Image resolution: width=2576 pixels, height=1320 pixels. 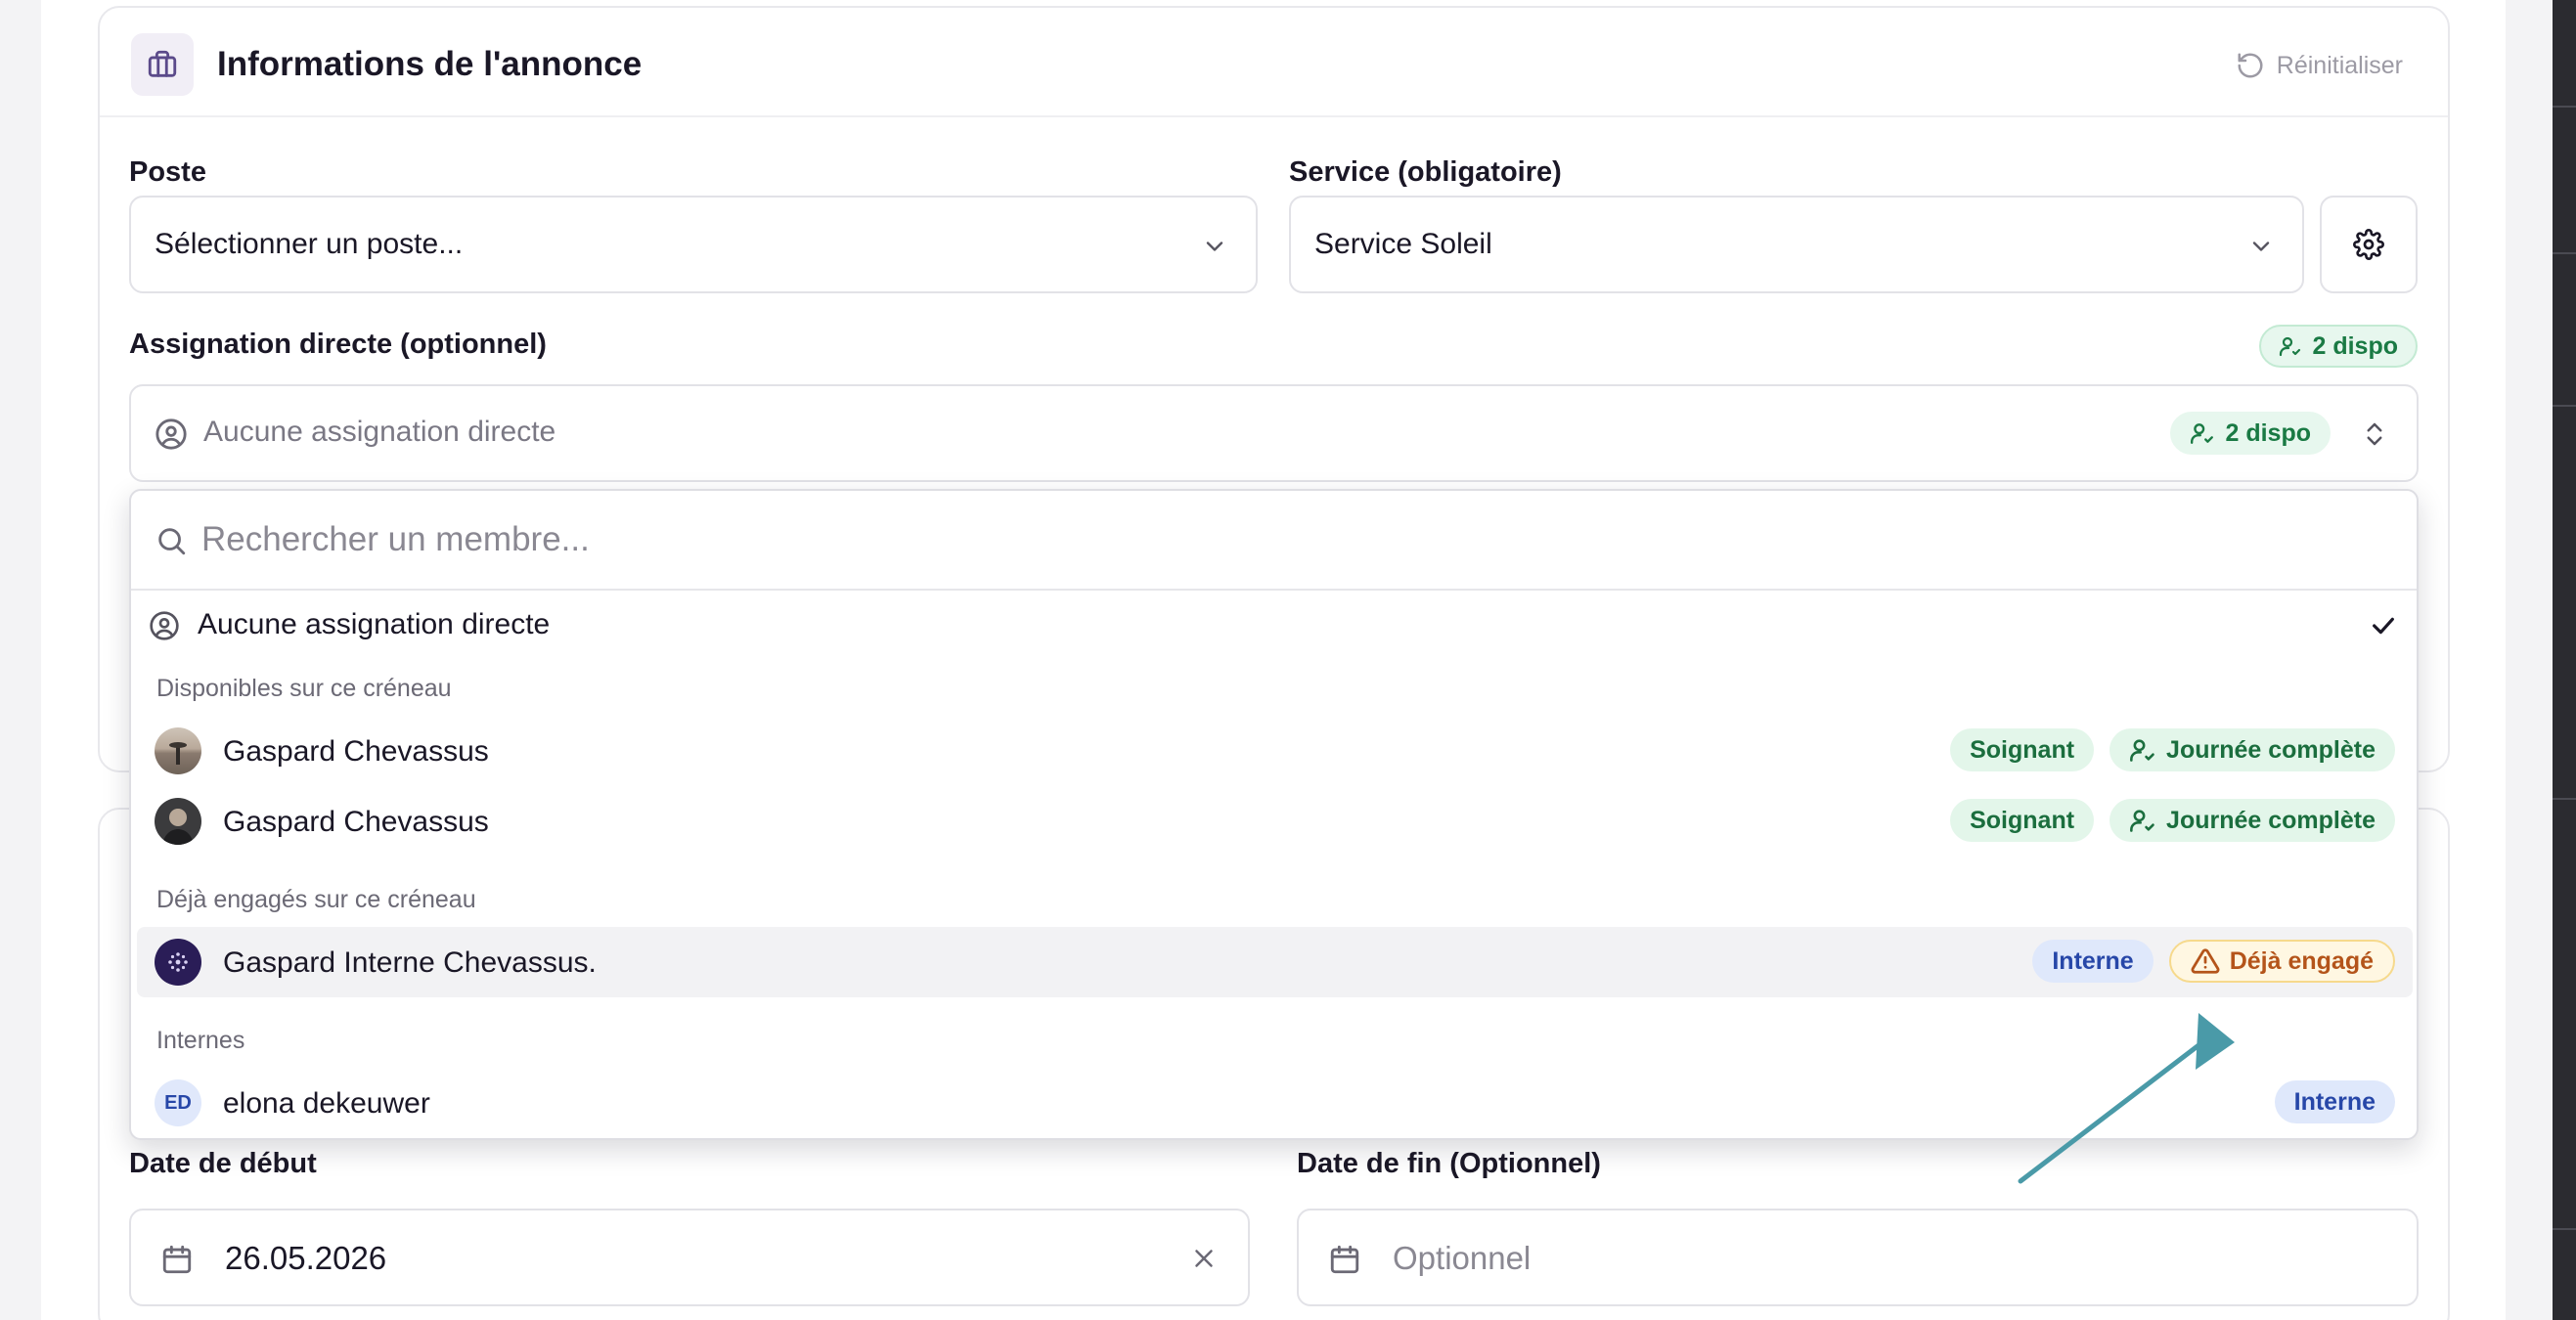 What do you see at coordinates (1797, 244) in the screenshot?
I see `service-select: Service Soleil` at bounding box center [1797, 244].